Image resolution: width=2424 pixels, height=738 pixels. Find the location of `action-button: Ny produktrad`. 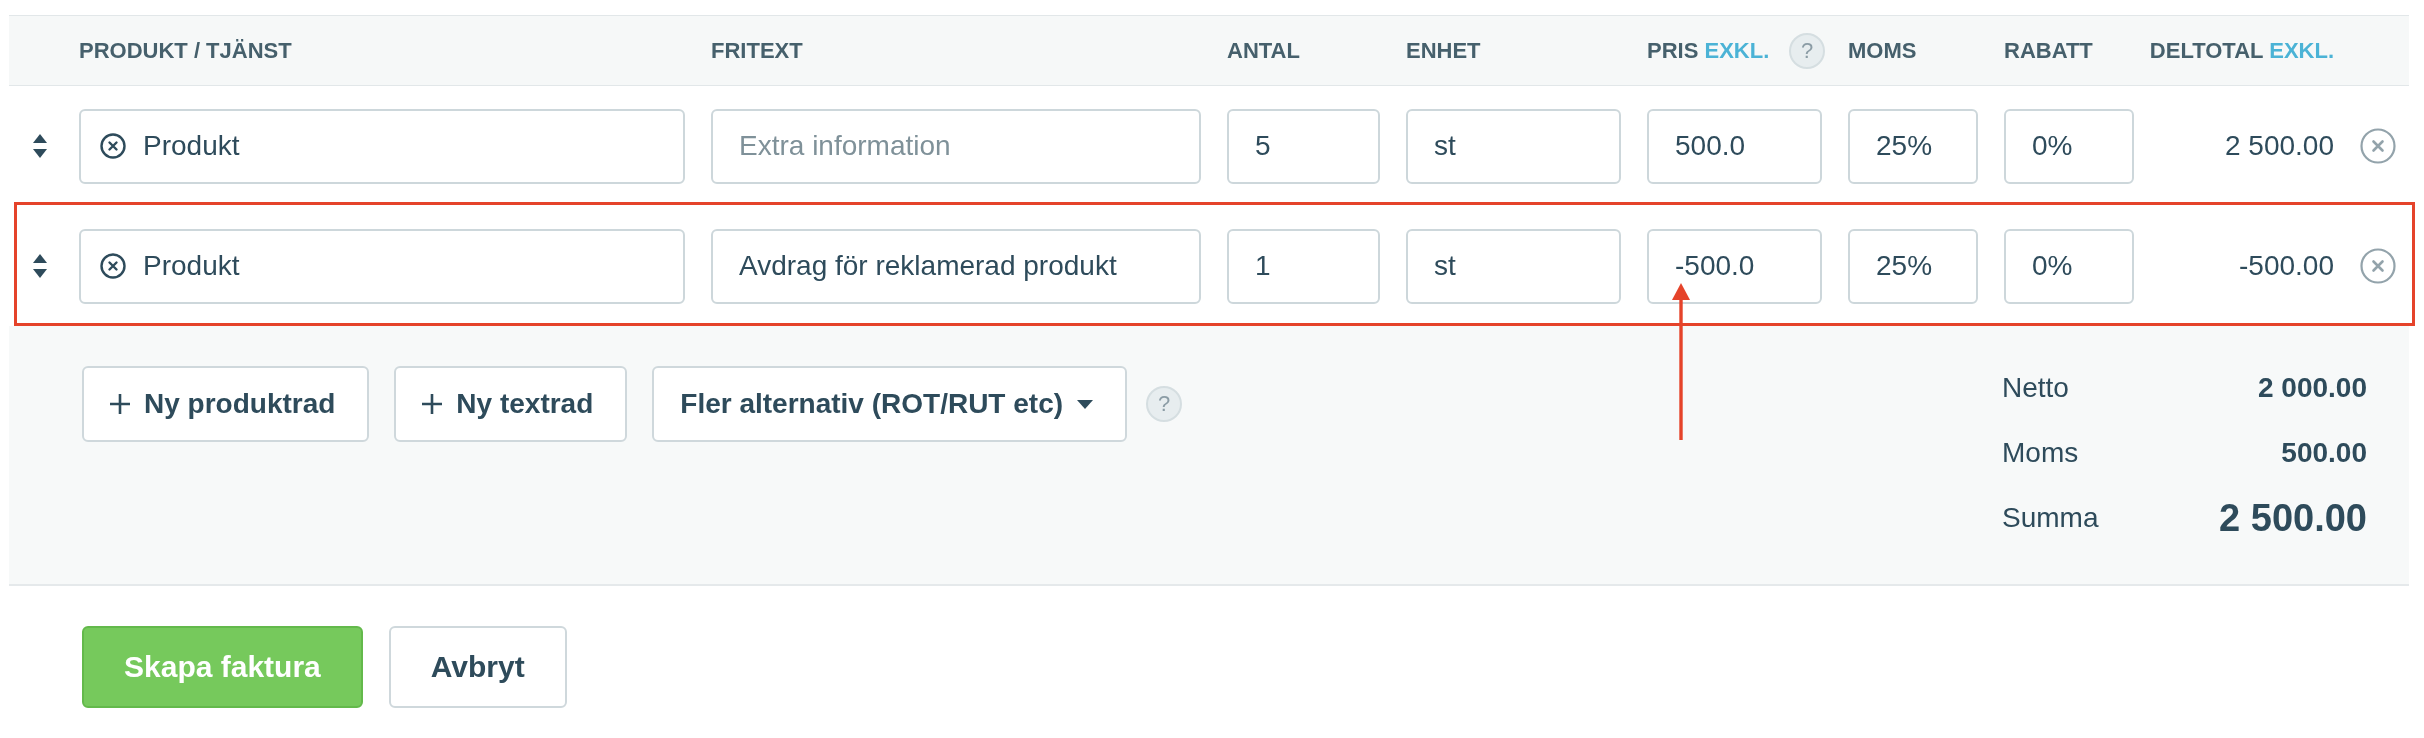

action-button: Ny produktrad is located at coordinates (226, 404).